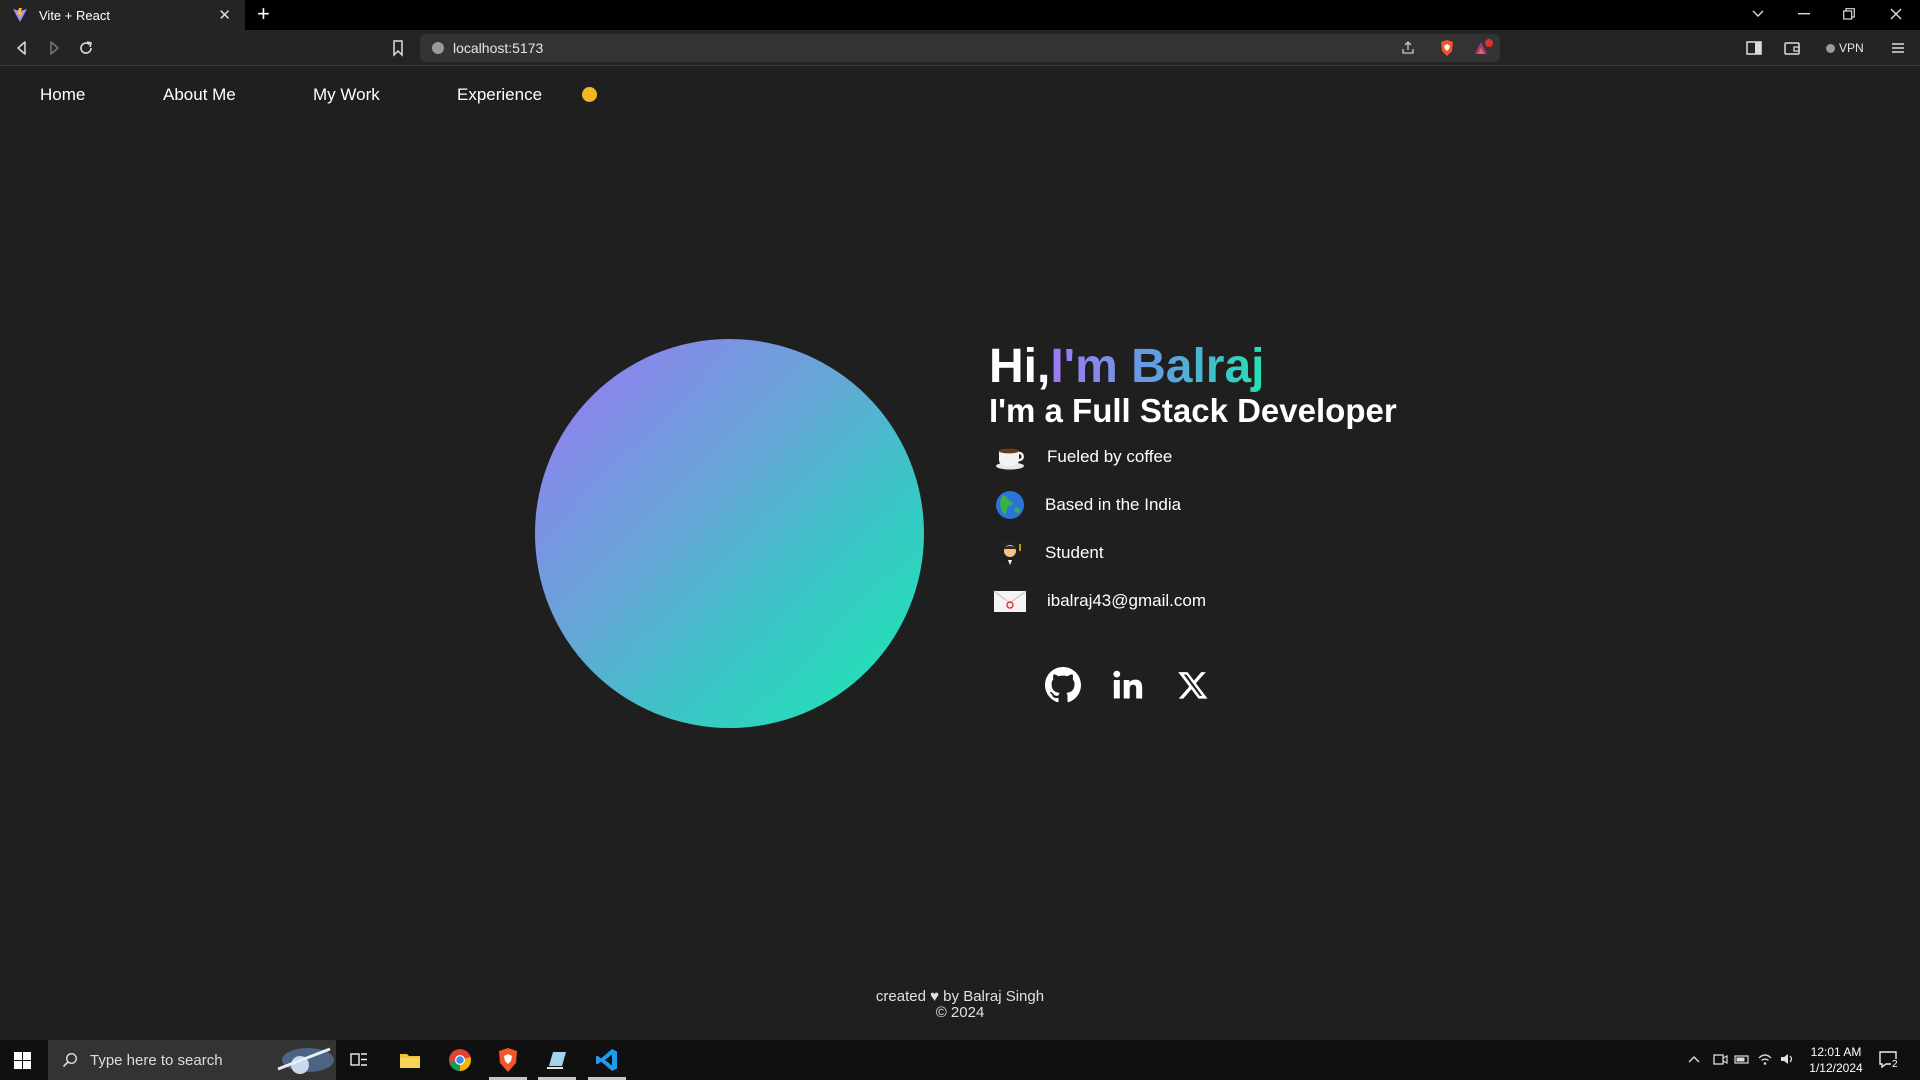 This screenshot has width=1920, height=1080. Describe the element at coordinates (1836, 1052) in the screenshot. I see `clock-time: 12:01 AM` at that location.